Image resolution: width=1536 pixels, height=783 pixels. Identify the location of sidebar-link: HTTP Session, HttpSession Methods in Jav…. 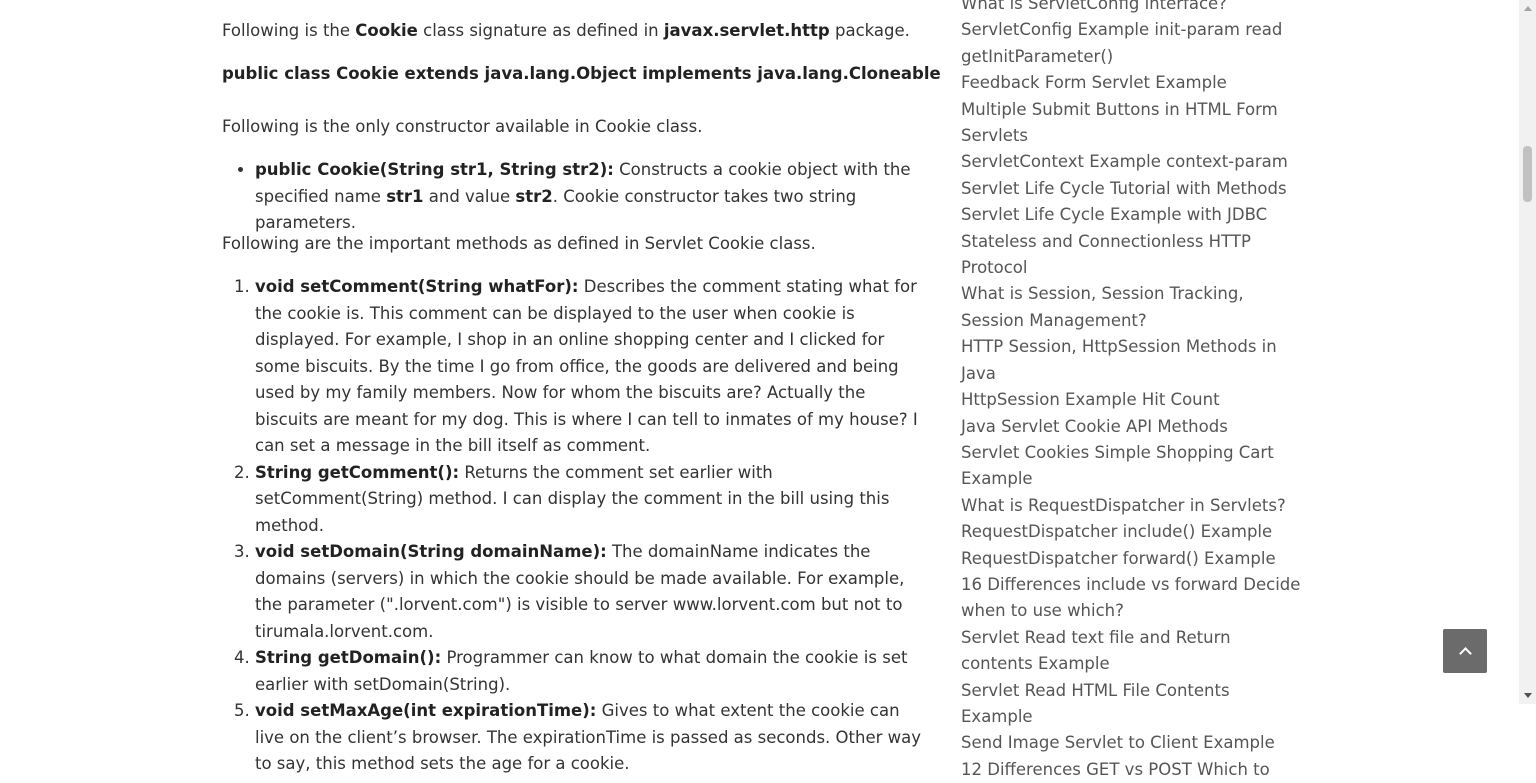
(1131, 360).